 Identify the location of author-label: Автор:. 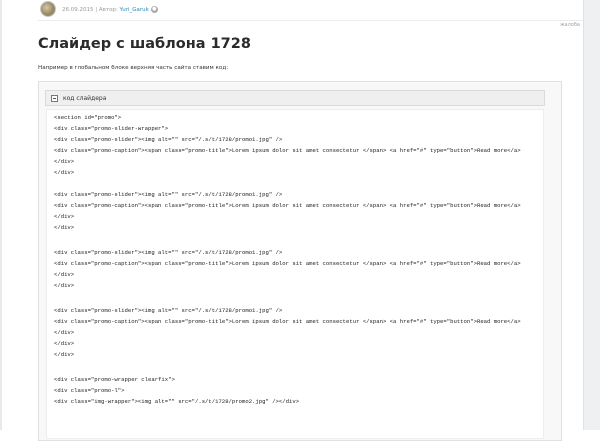
(108, 9).